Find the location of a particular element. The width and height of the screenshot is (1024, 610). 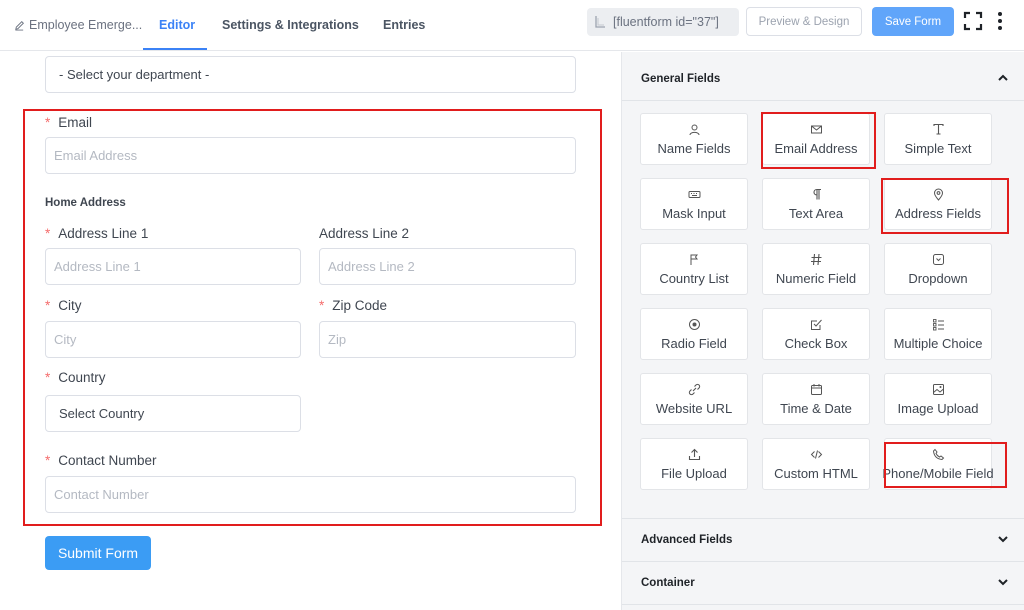

active-tab-indicator is located at coordinates (175, 49).